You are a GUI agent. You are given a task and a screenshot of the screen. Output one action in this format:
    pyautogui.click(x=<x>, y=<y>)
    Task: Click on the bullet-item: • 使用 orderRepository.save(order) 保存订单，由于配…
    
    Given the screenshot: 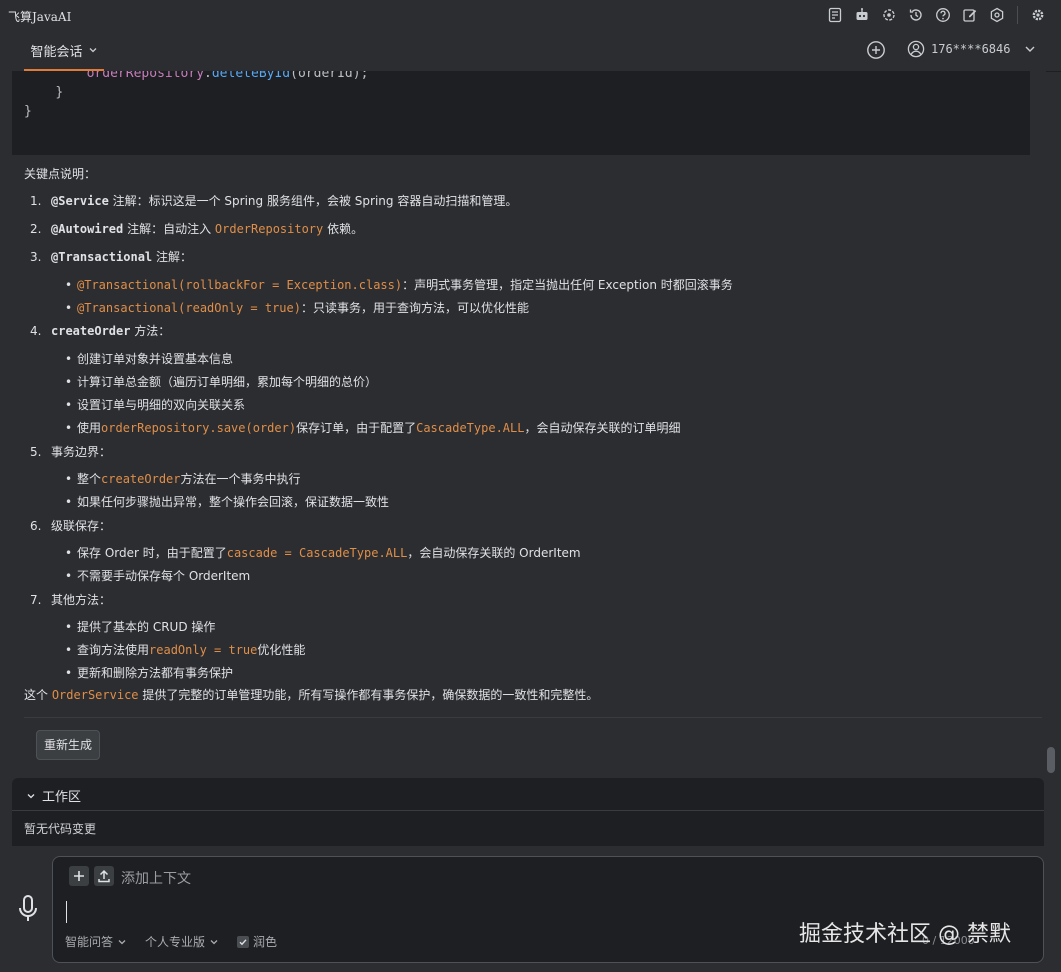 What is the action you would take?
    pyautogui.click(x=373, y=428)
    